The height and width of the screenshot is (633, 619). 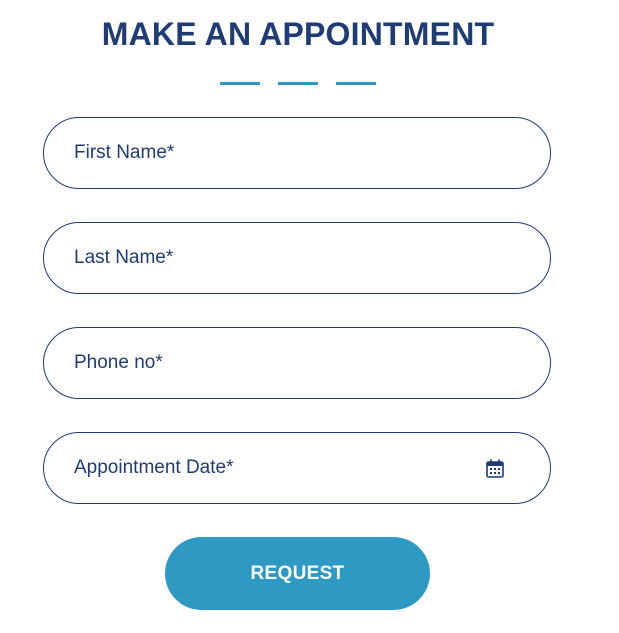 I want to click on calendar-icon, so click(x=495, y=468).